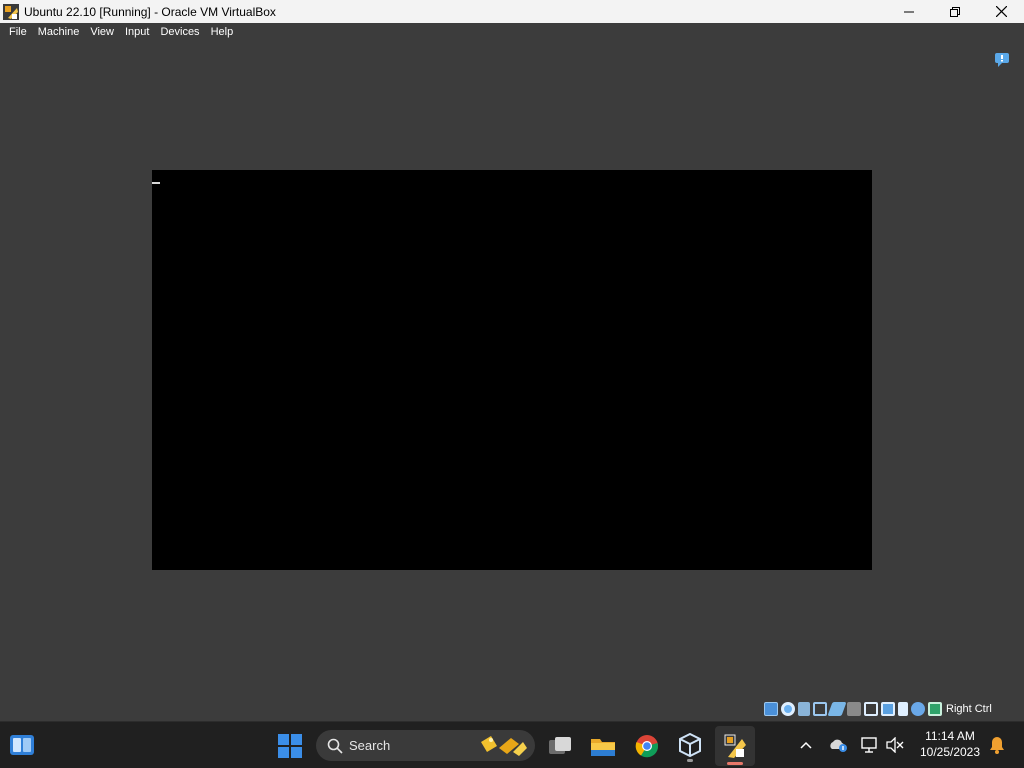  What do you see at coordinates (18, 32) in the screenshot?
I see `menu-file: File` at bounding box center [18, 32].